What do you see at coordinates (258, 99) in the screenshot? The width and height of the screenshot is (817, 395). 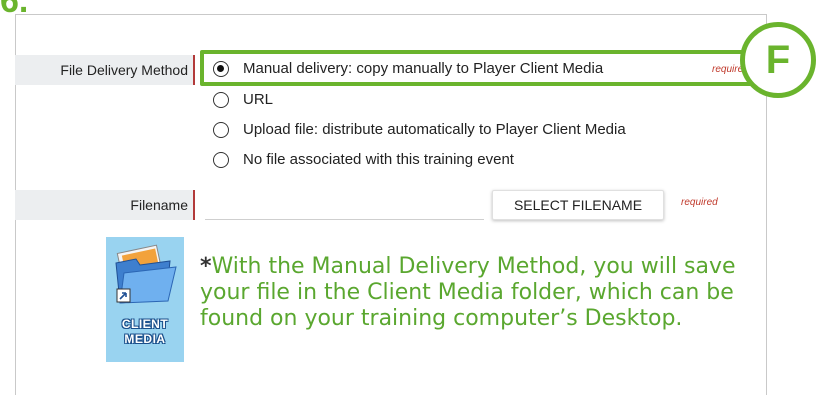 I see `radio-option-label: URL` at bounding box center [258, 99].